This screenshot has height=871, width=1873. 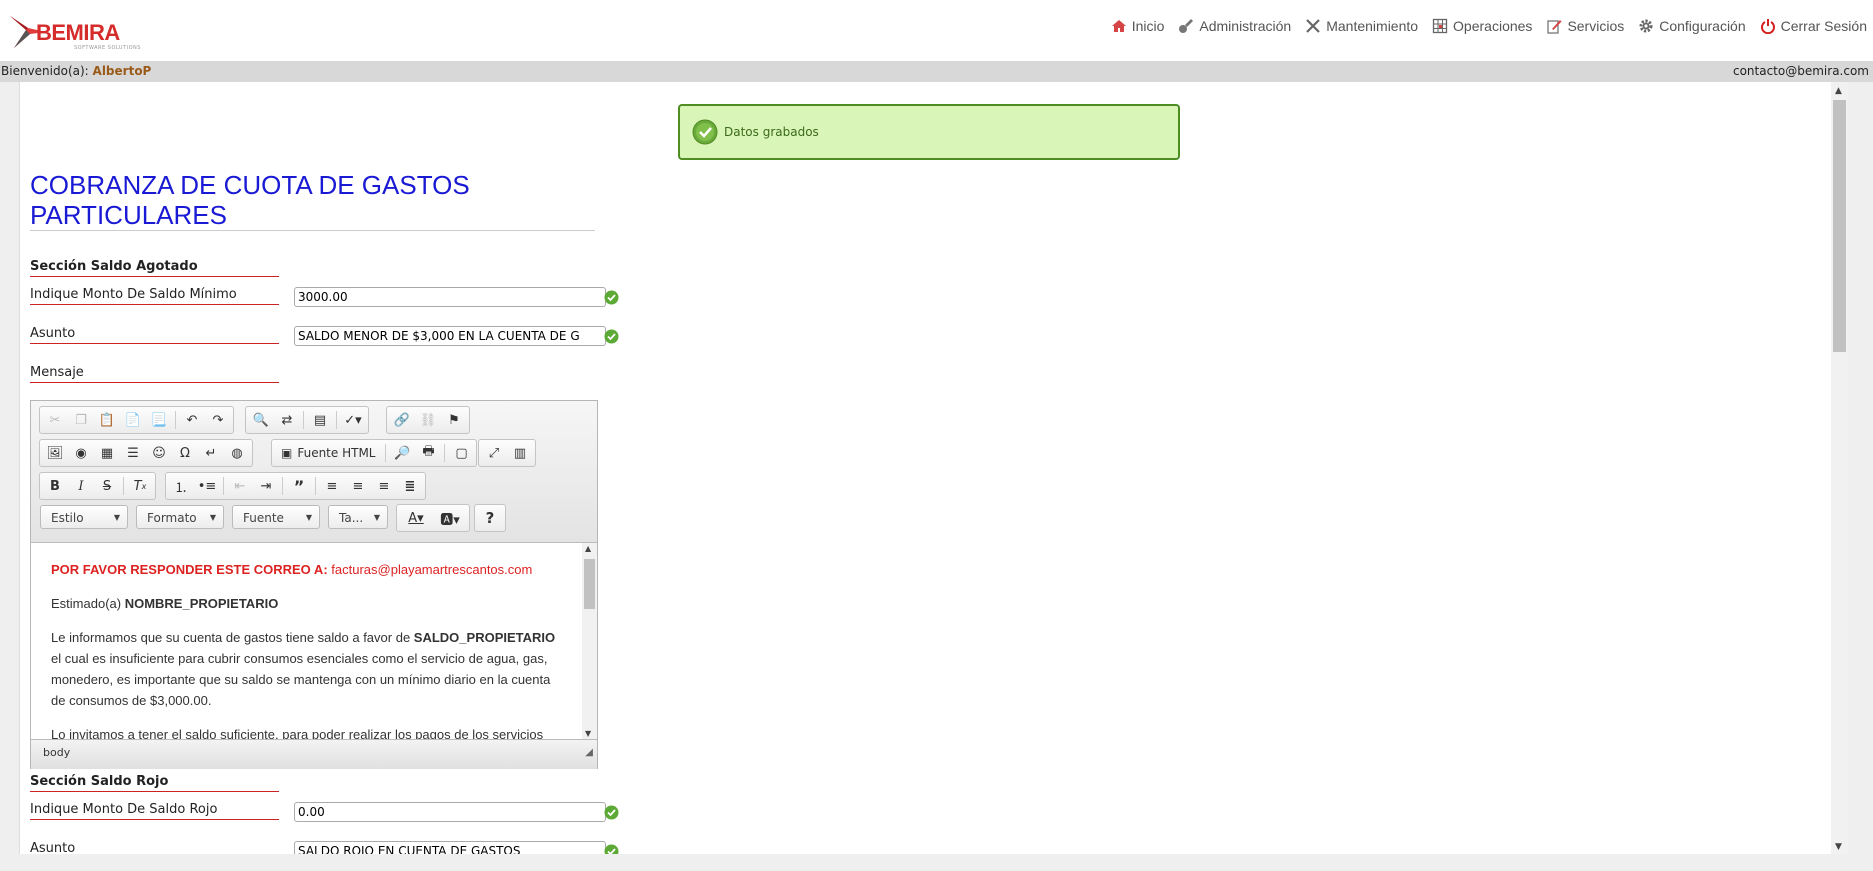 What do you see at coordinates (154, 374) in the screenshot?
I see `message-label: Mensaje` at bounding box center [154, 374].